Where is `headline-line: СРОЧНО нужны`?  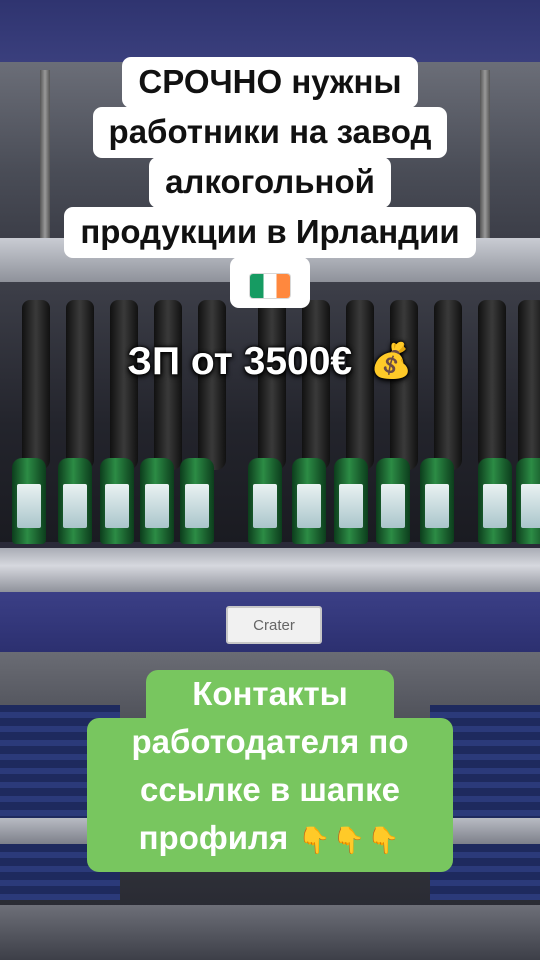
headline-line: СРОЧНО нужны is located at coordinates (270, 82).